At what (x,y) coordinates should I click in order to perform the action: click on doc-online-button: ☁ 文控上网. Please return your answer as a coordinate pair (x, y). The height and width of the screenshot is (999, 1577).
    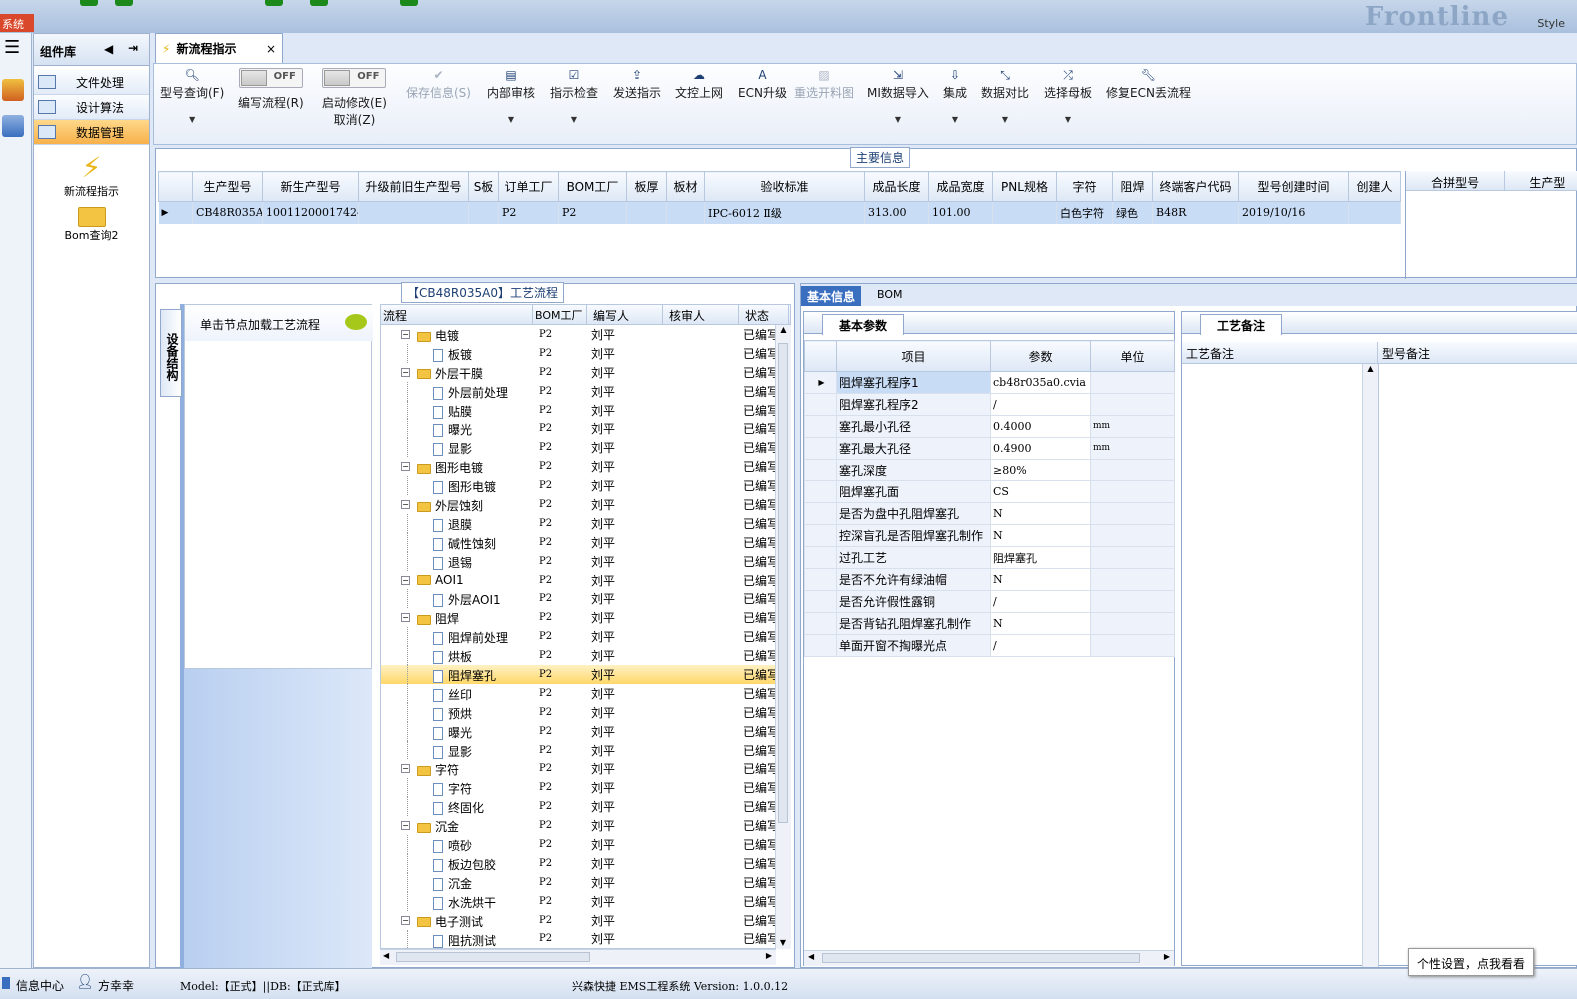
    Looking at the image, I should click on (699, 84).